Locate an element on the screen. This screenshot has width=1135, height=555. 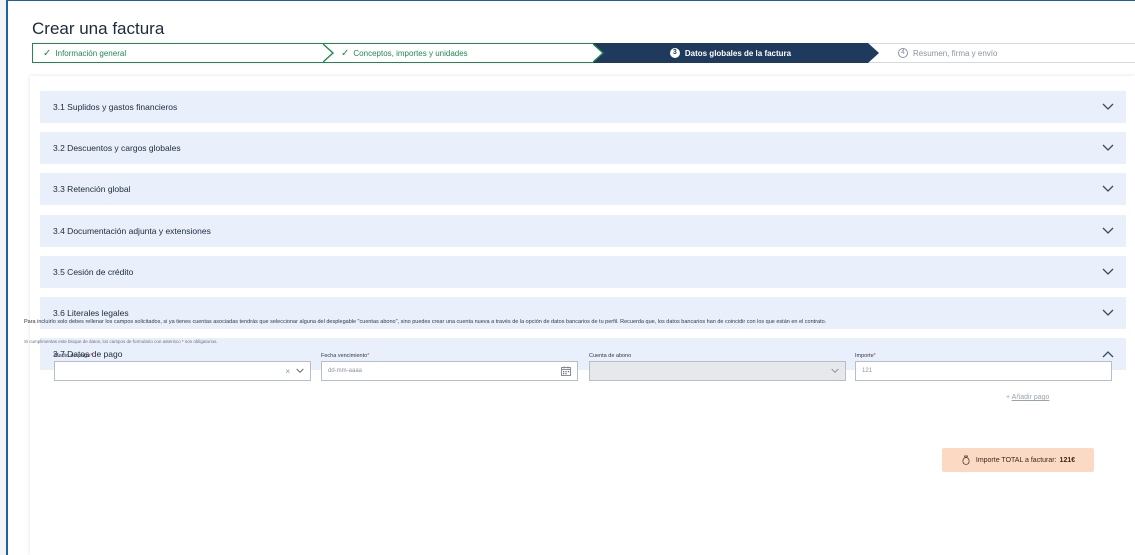
importe-label: Importe* is located at coordinates (865, 356).